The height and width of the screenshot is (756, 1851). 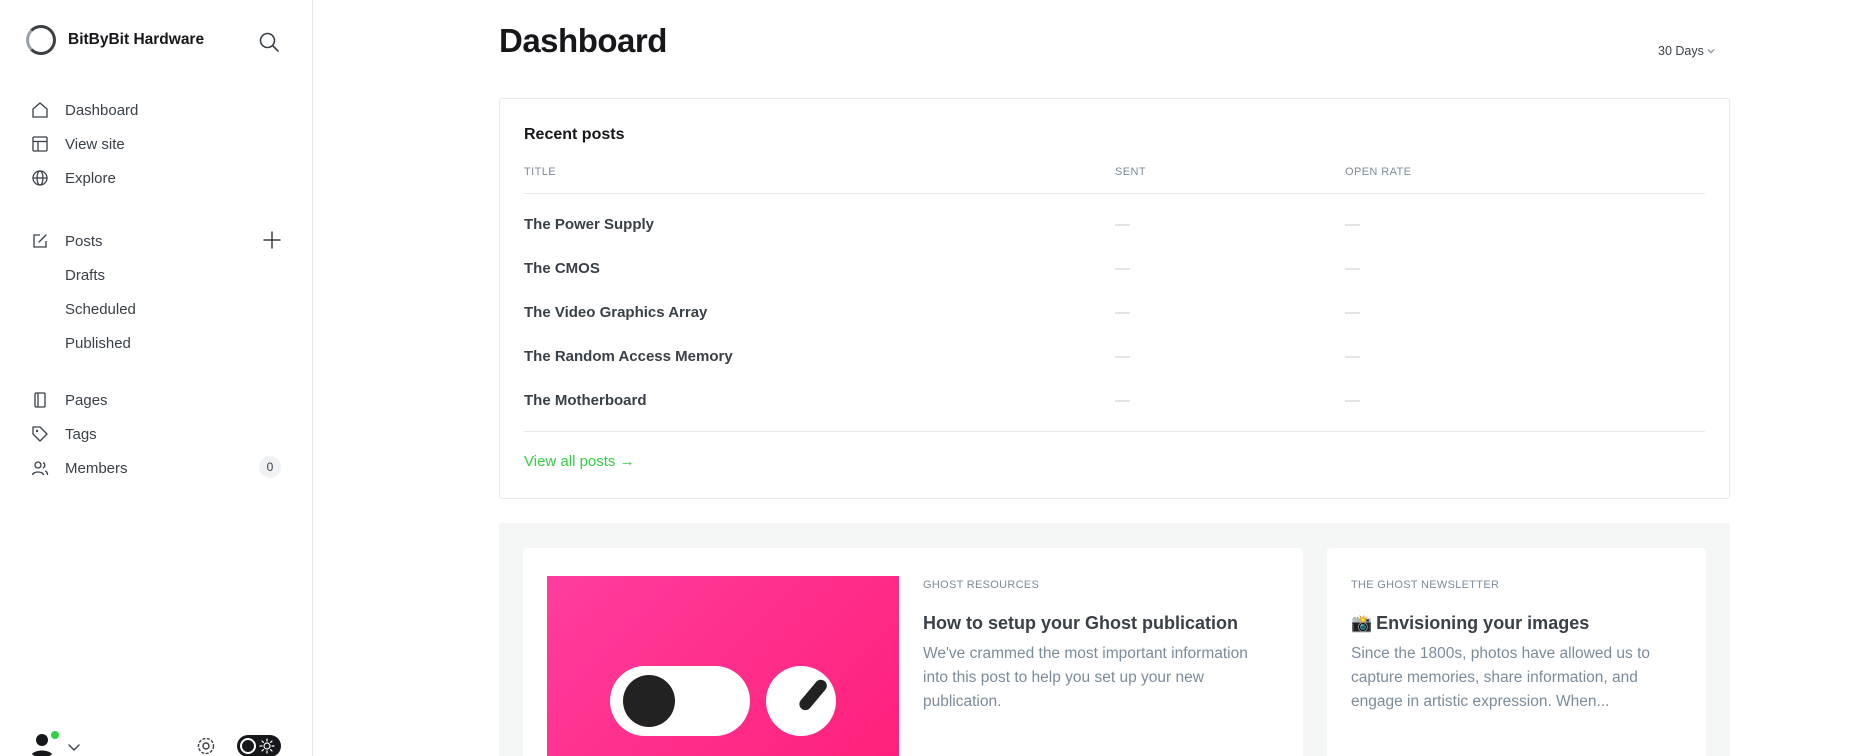 What do you see at coordinates (272, 240) in the screenshot?
I see `new-post-plus-icon` at bounding box center [272, 240].